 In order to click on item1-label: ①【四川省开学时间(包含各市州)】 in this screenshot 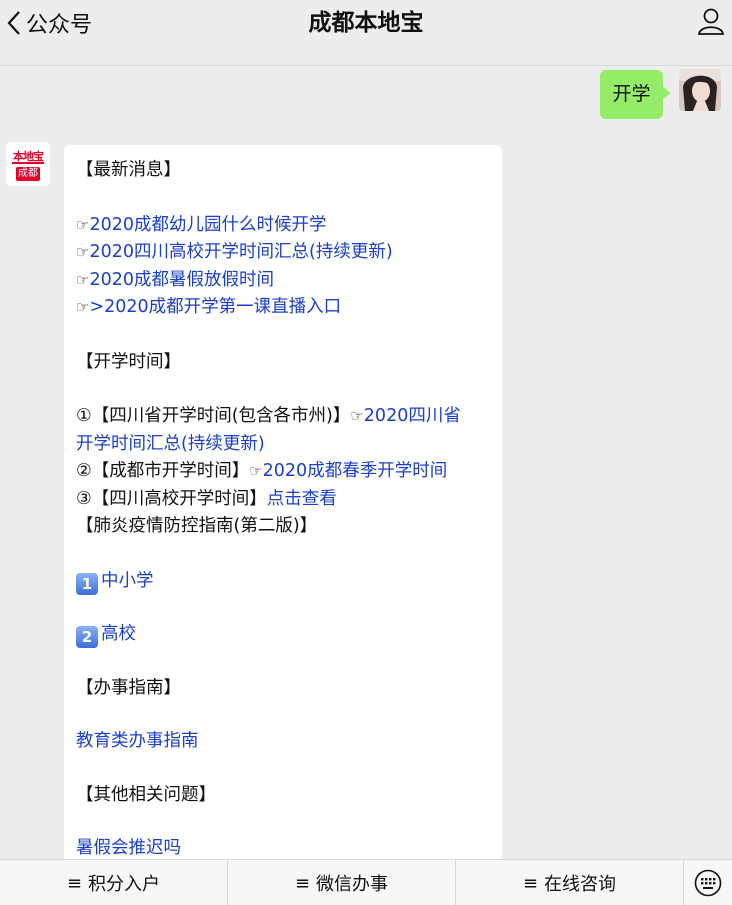, I will do `click(213, 416)`.